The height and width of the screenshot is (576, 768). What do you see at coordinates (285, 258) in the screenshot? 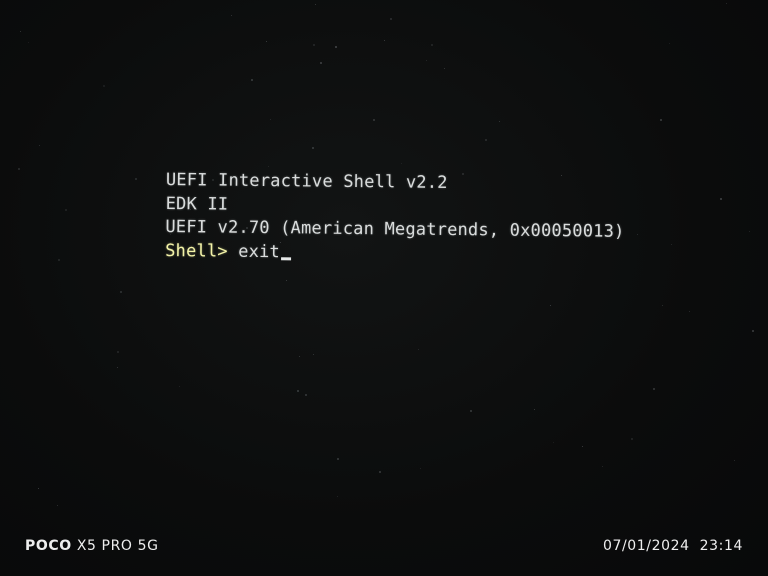
I see `text-cursor` at bounding box center [285, 258].